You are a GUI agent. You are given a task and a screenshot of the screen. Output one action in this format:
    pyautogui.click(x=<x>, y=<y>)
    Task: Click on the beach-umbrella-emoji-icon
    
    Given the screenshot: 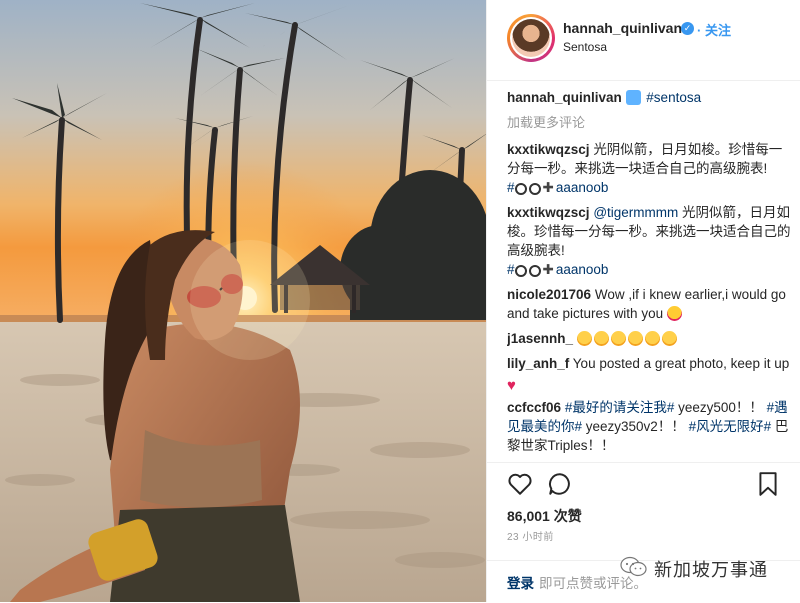 What is the action you would take?
    pyautogui.click(x=633, y=97)
    